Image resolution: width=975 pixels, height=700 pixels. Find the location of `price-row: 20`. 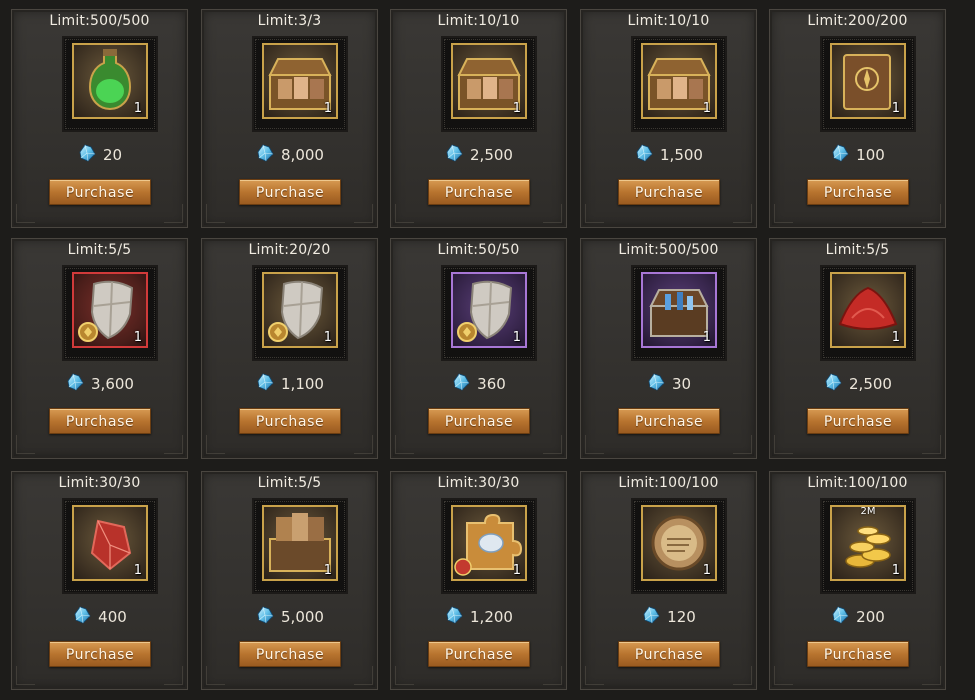

price-row: 20 is located at coordinates (99, 156).